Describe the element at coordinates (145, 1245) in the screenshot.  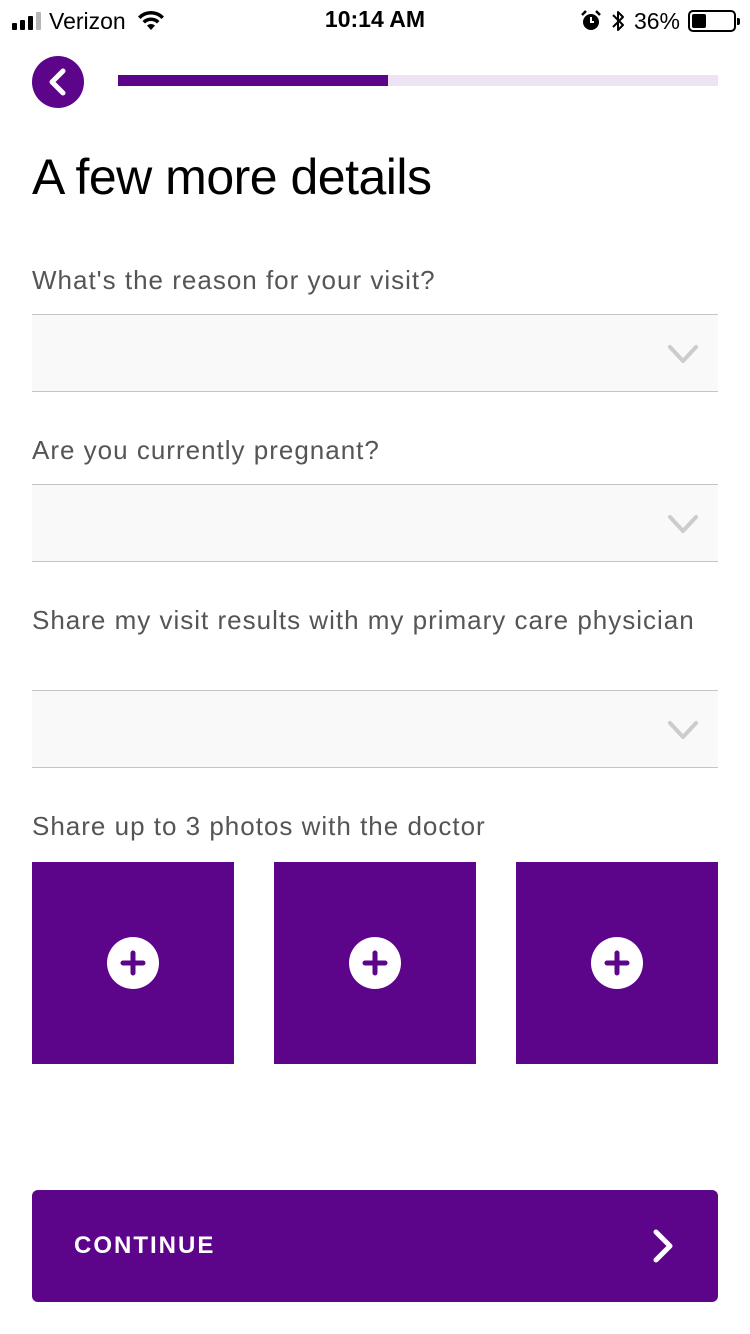
I see `continue-label: CONTINUE` at that location.